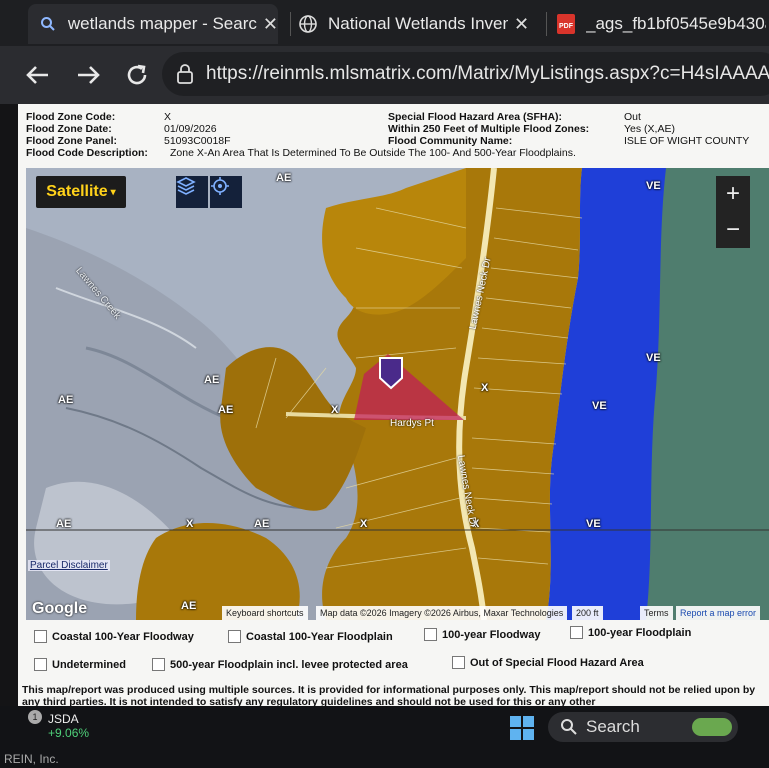 The height and width of the screenshot is (768, 769). I want to click on legend-label: Undetermined, so click(89, 664).